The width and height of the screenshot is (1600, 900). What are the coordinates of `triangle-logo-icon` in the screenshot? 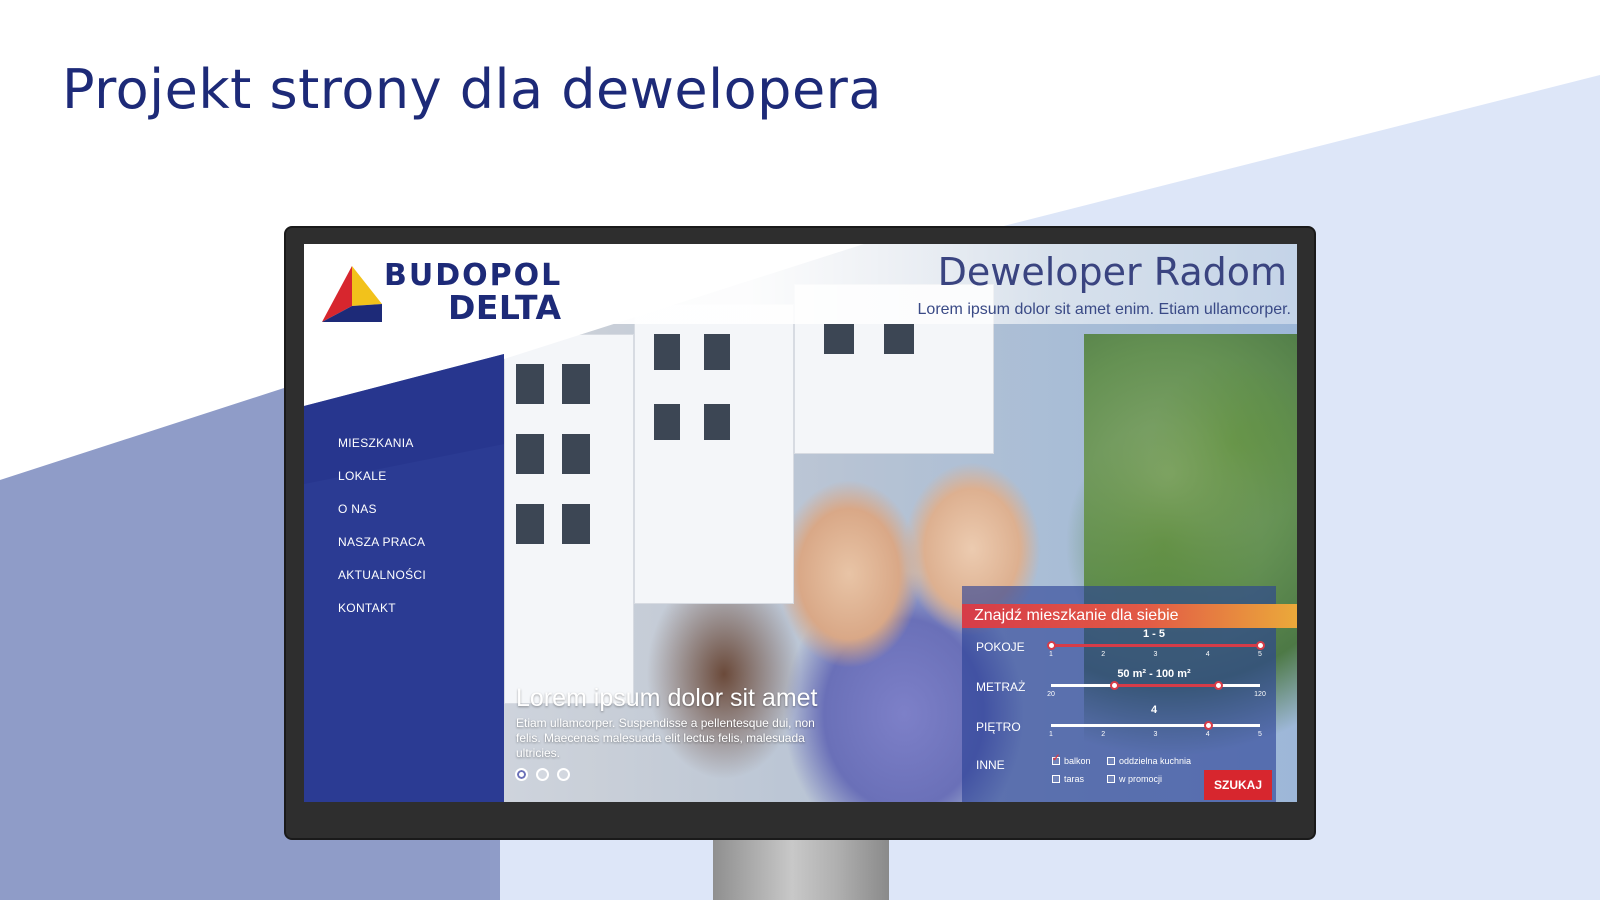 It's located at (352, 294).